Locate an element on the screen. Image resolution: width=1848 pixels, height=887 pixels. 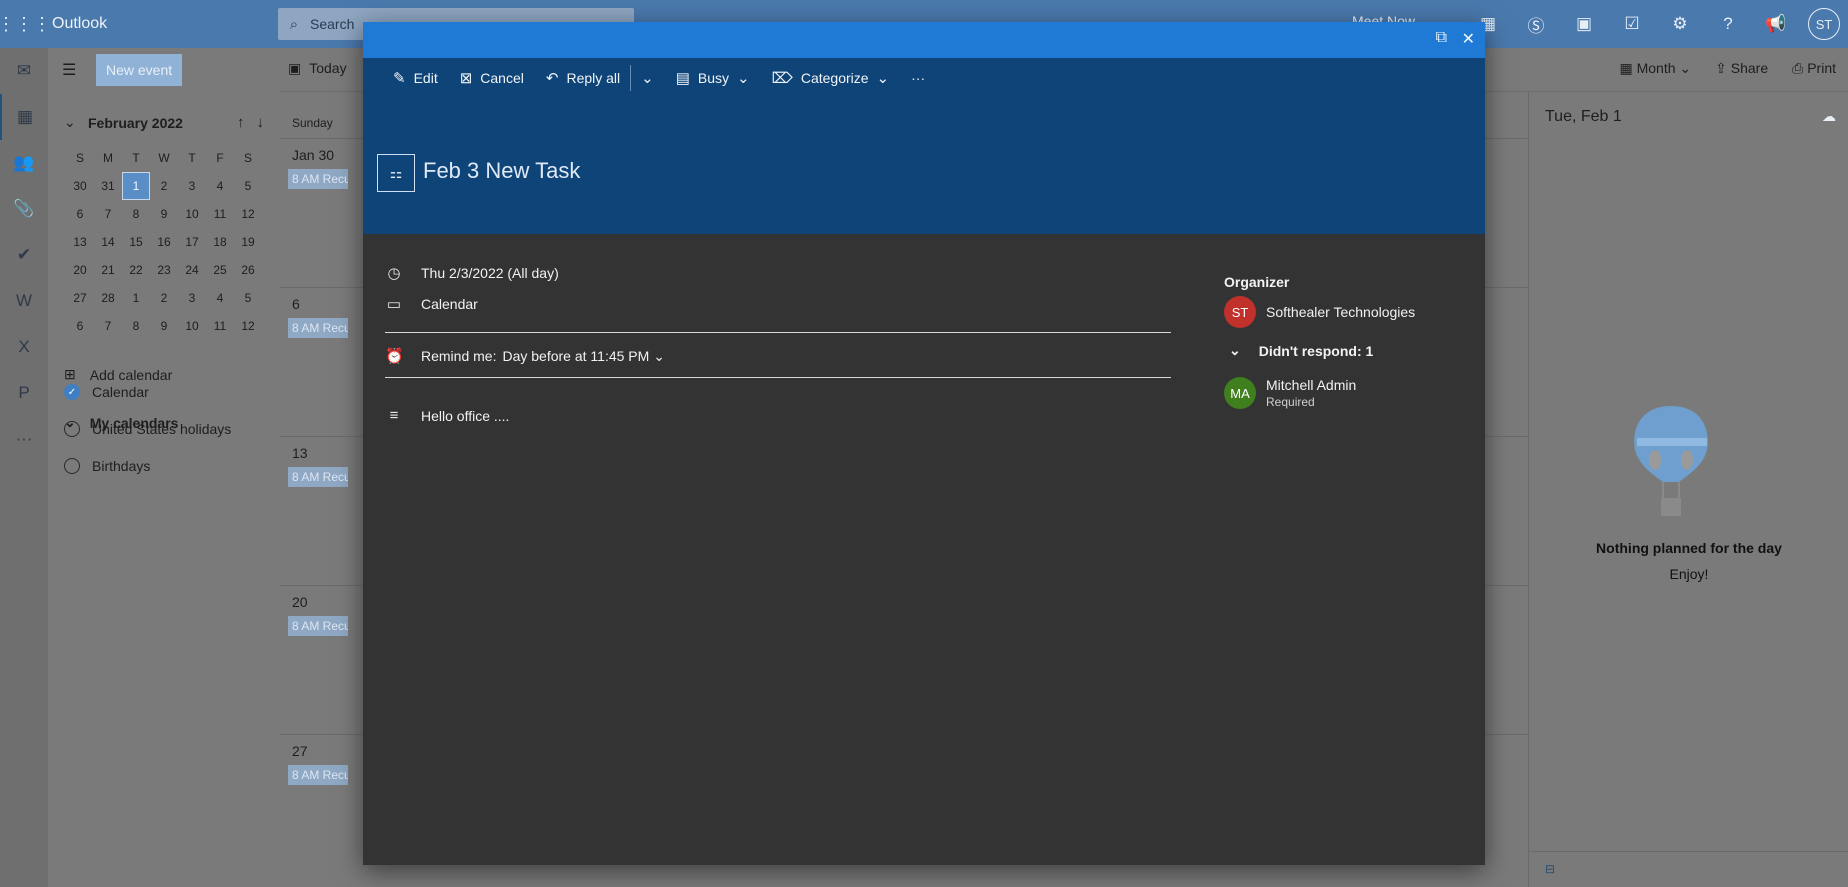
attendee-person: MA Mitchell Admin Required is located at coordinates (1290, 393).